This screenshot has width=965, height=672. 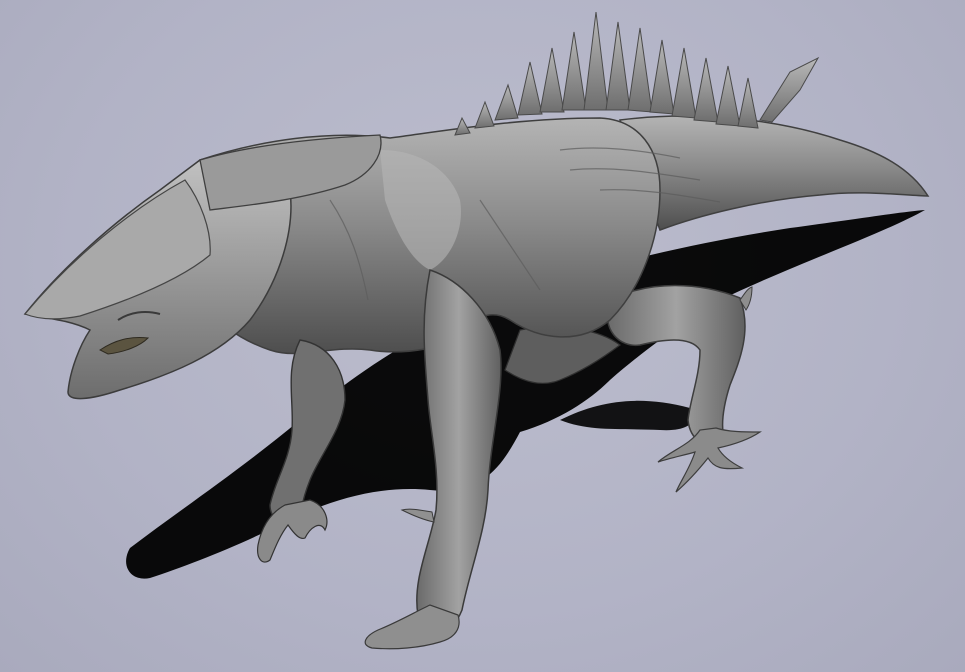 I want to click on fore-foot-front, so click(x=412, y=627).